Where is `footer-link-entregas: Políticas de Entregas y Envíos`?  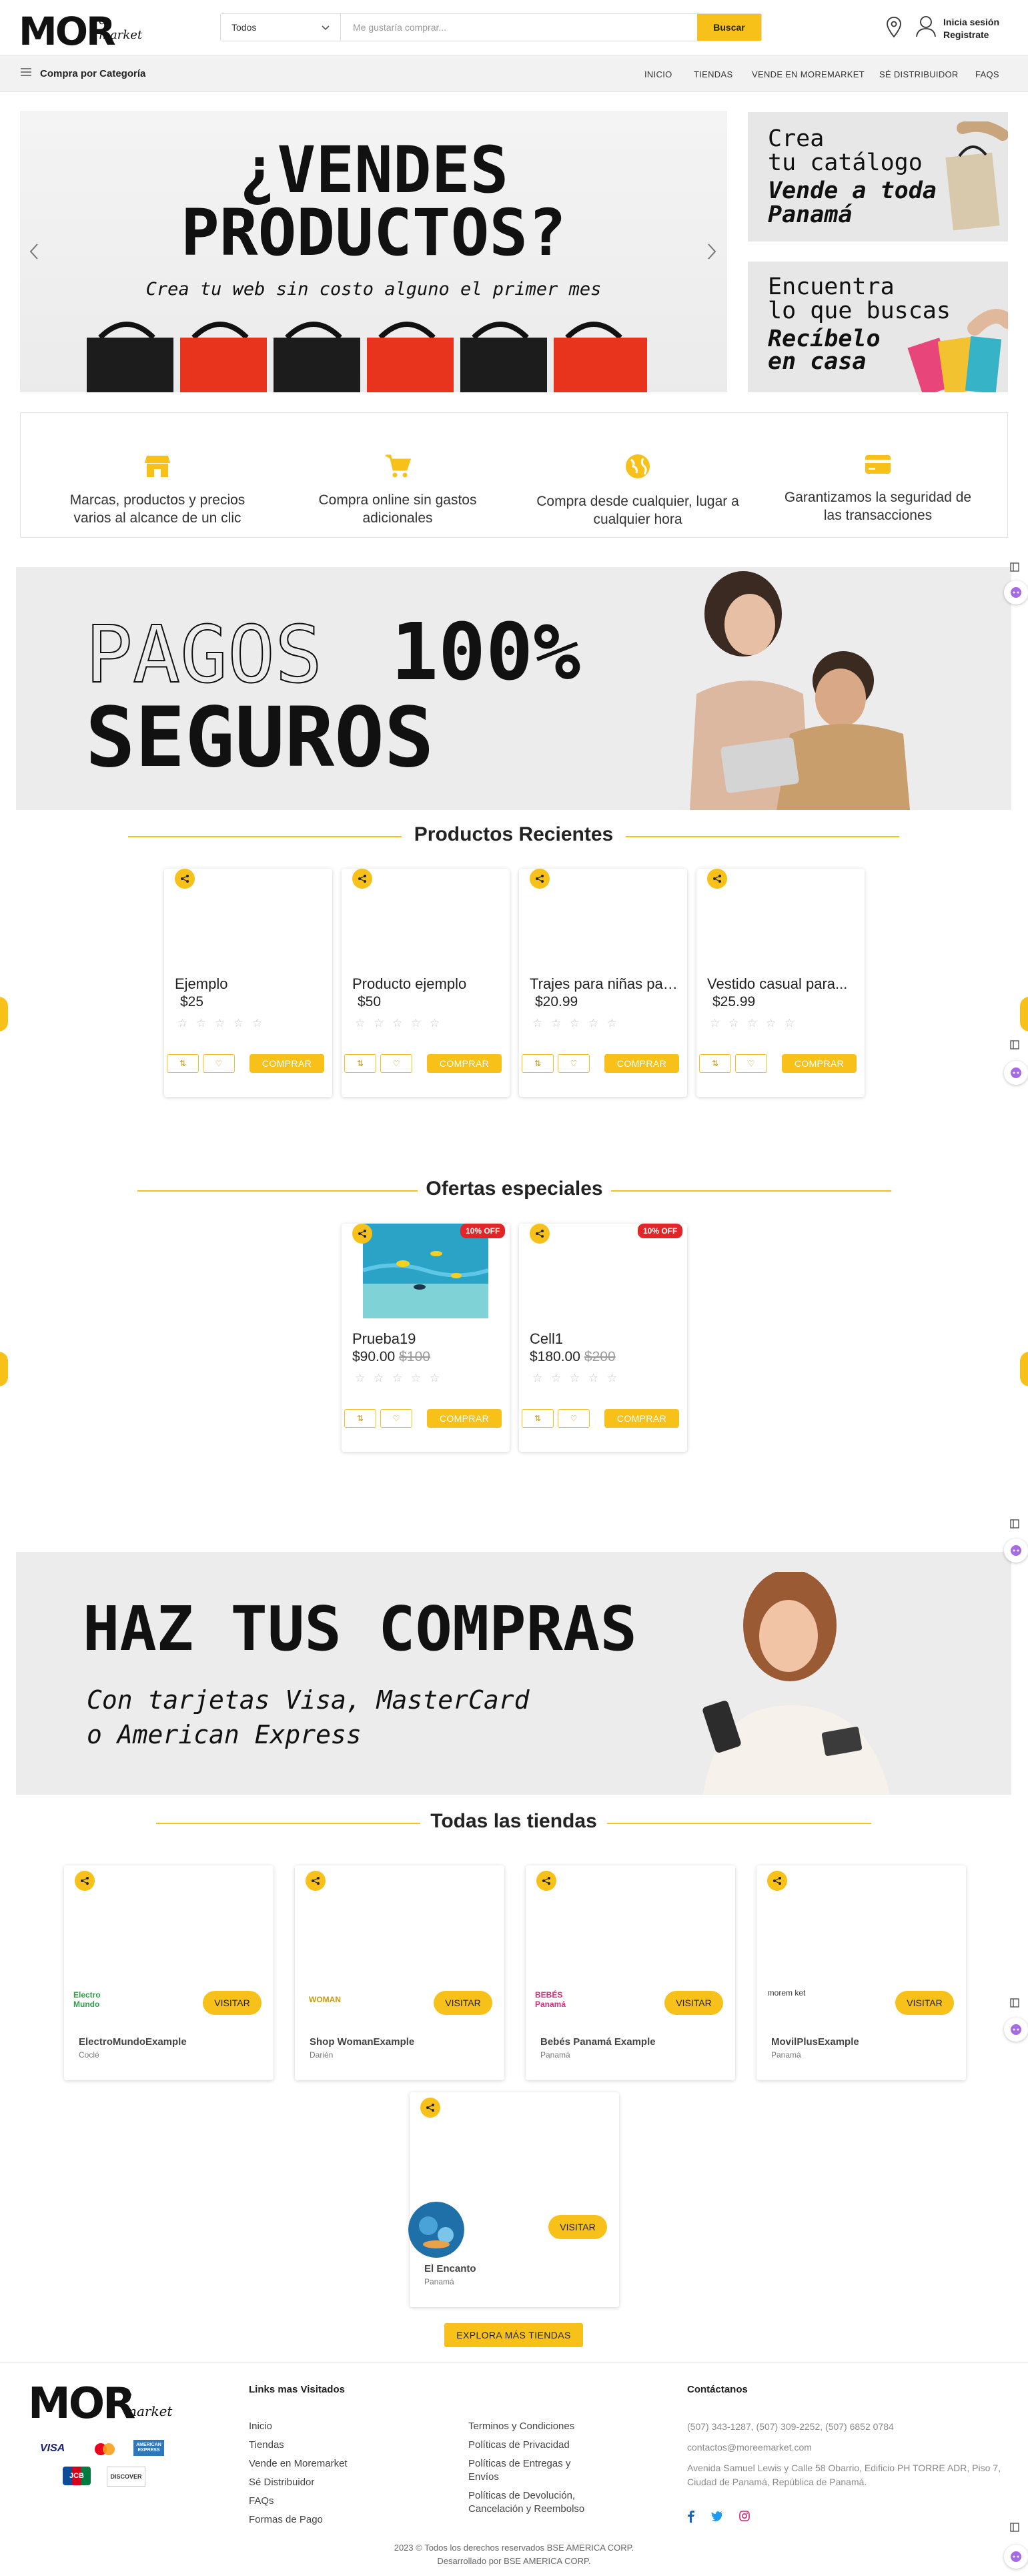 footer-link-entregas: Políticas de Entregas y Envíos is located at coordinates (535, 2470).